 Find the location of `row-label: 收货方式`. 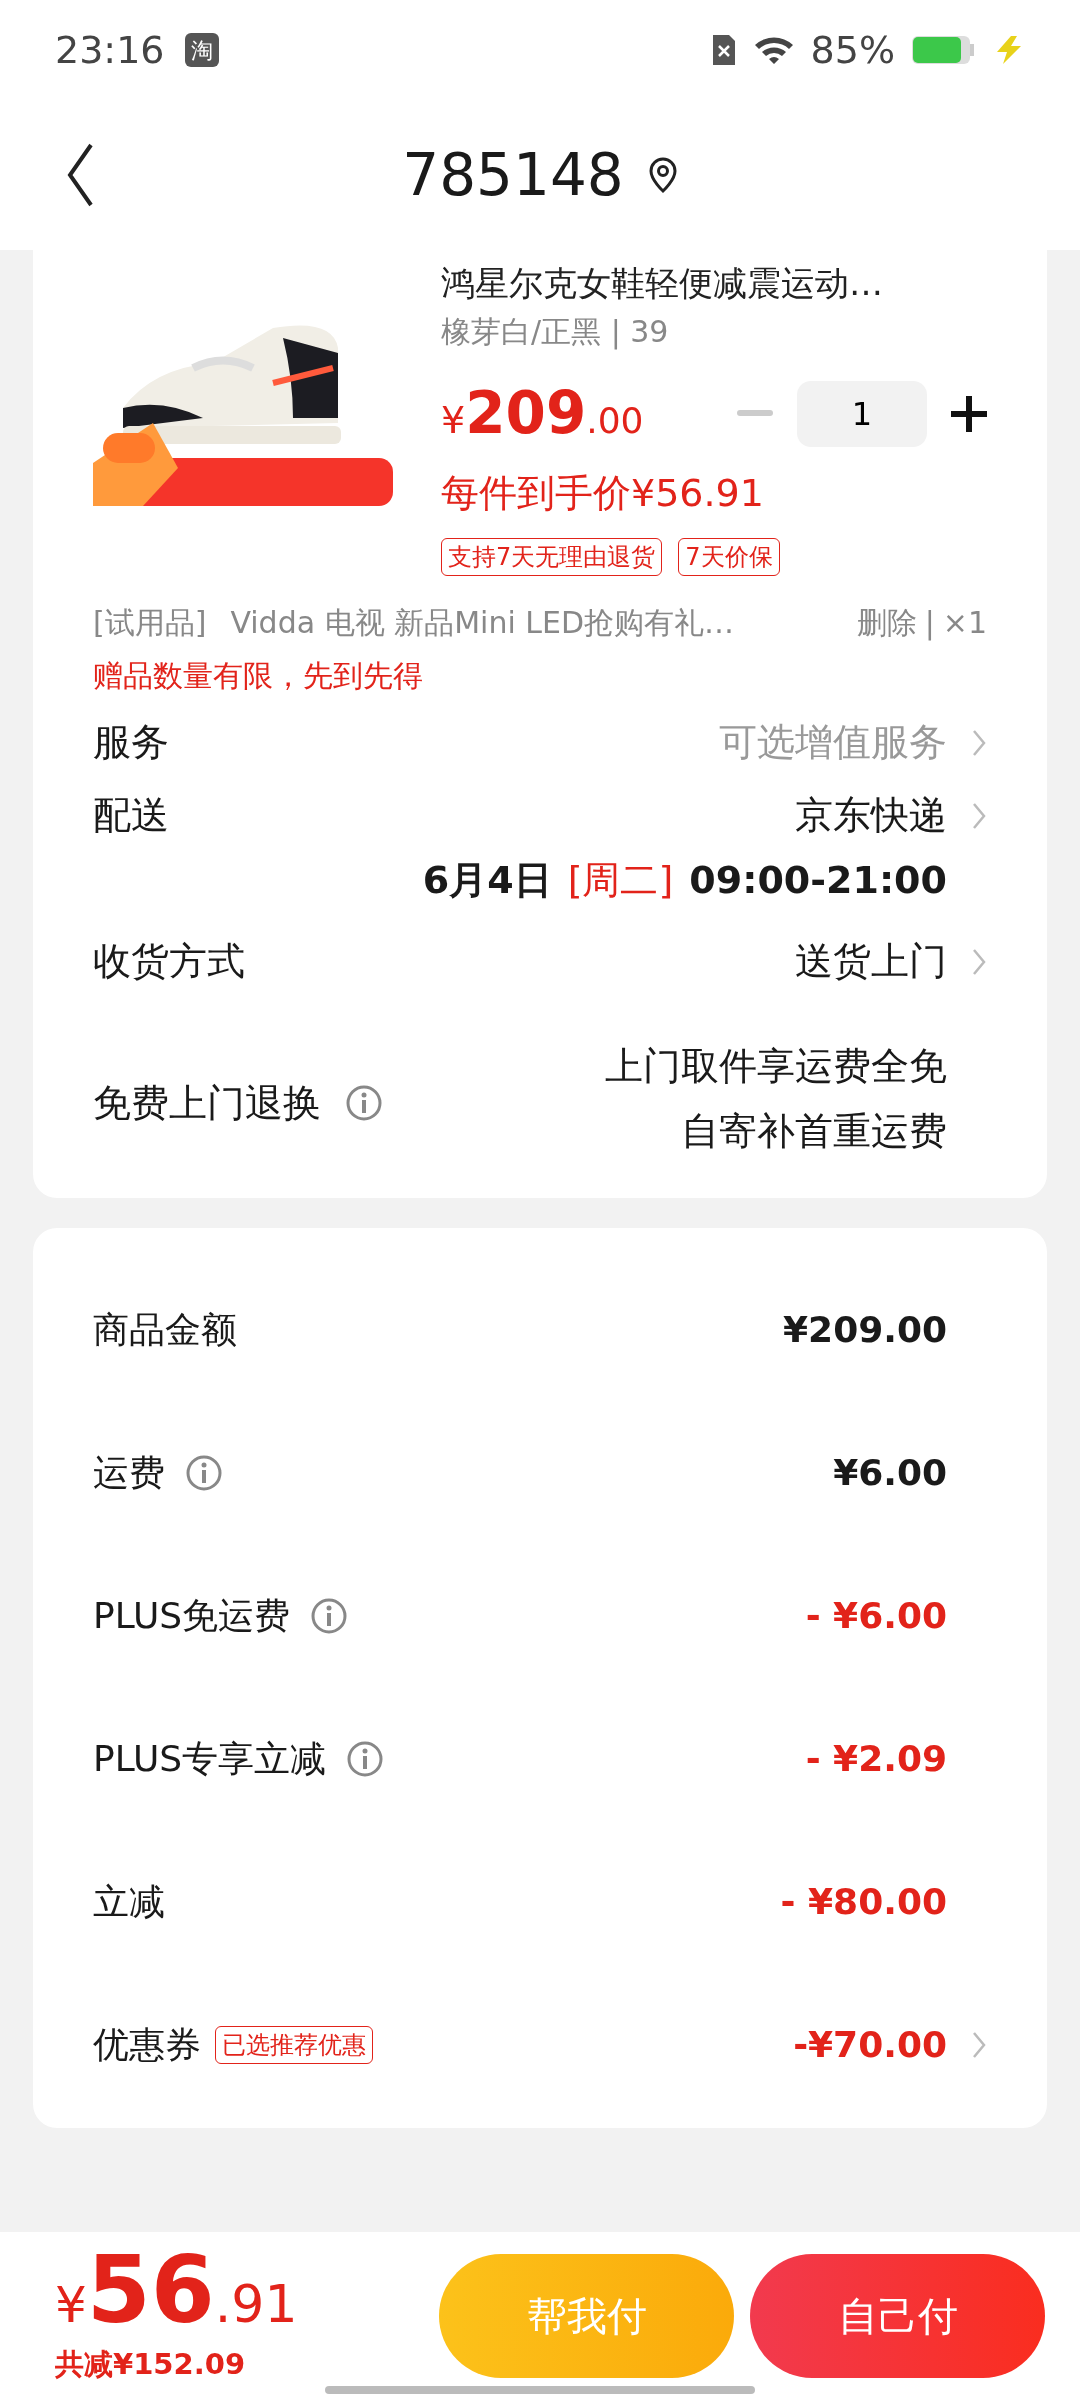

row-label: 收货方式 is located at coordinates (169, 961).